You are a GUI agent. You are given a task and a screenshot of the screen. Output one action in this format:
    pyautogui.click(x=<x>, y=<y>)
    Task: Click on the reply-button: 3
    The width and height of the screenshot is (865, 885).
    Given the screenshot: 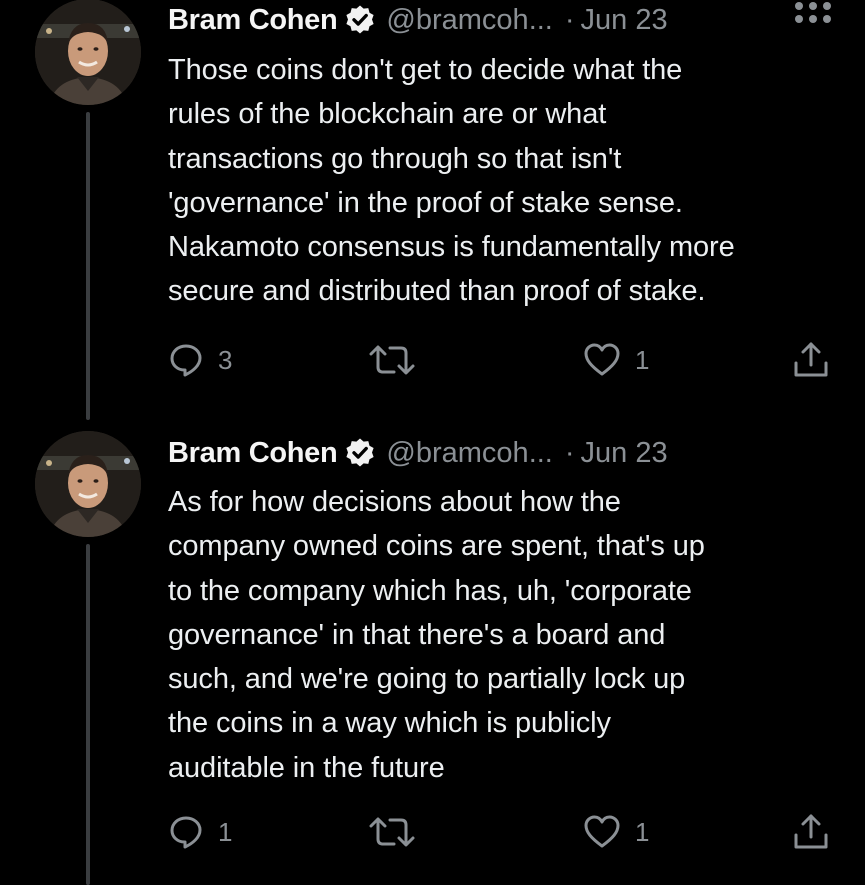 What is the action you would take?
    pyautogui.click(x=200, y=360)
    